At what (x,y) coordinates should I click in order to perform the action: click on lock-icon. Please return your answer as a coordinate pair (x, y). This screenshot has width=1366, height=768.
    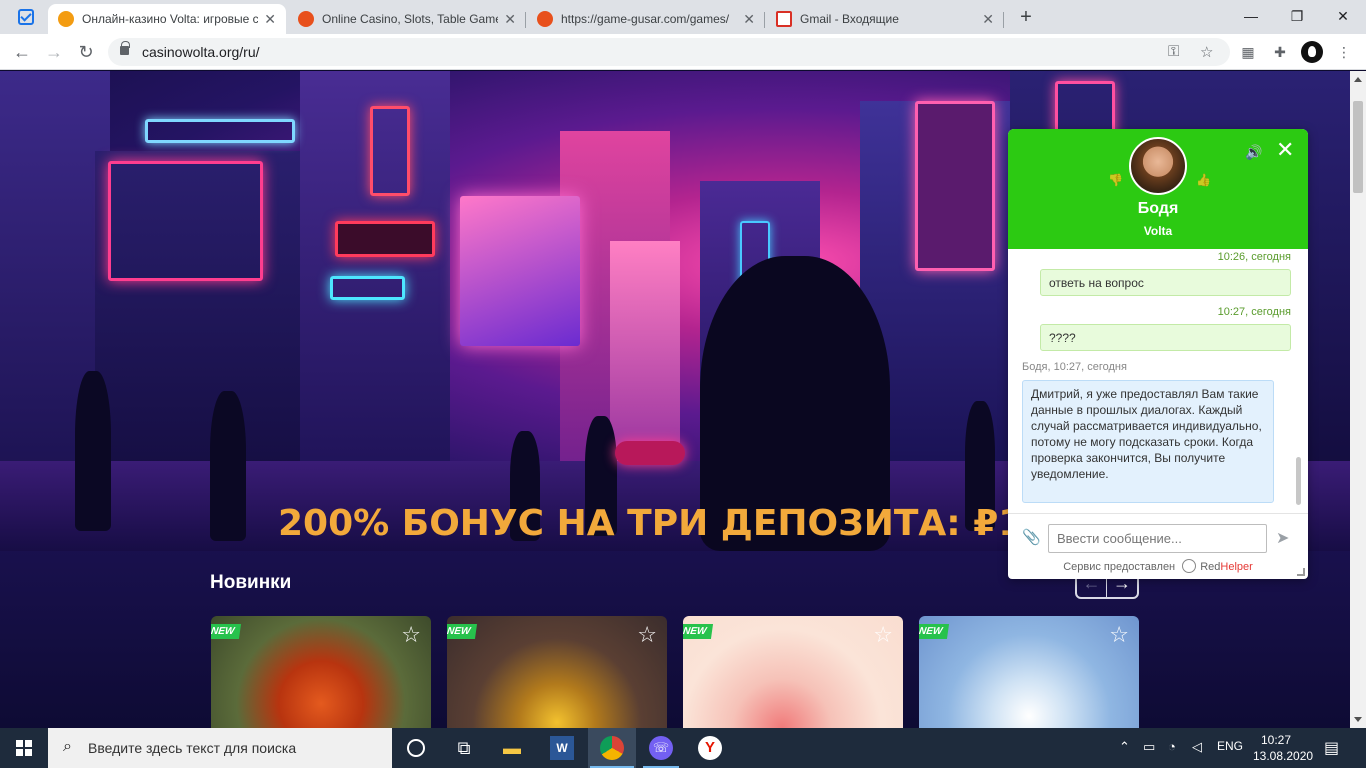
    Looking at the image, I should click on (125, 48).